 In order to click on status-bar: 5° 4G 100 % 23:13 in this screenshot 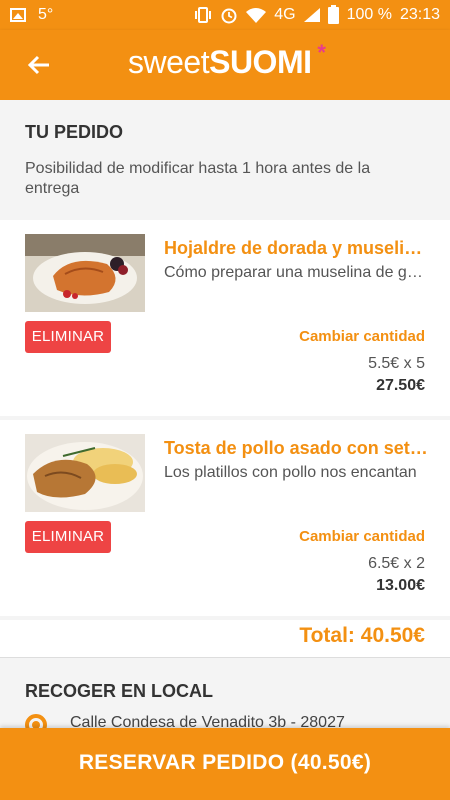, I will do `click(225, 15)`.